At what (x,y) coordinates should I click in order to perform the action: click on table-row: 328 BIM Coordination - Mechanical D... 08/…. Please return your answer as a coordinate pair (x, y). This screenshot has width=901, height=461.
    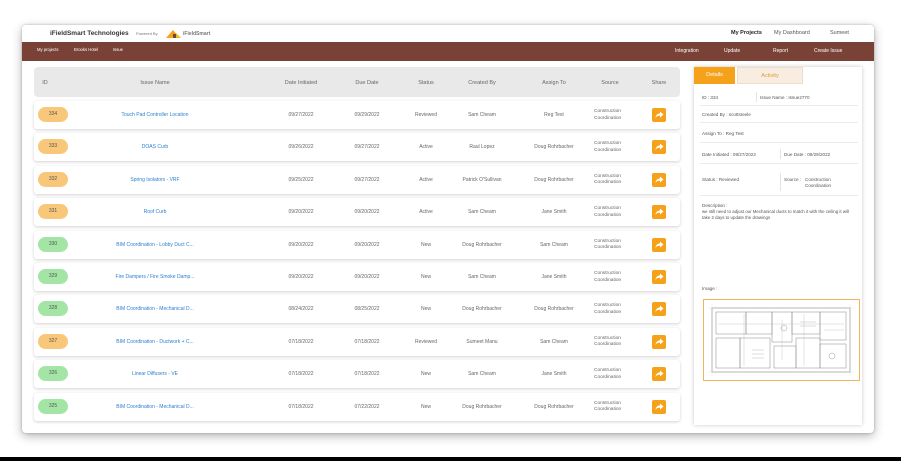
    Looking at the image, I should click on (357, 309).